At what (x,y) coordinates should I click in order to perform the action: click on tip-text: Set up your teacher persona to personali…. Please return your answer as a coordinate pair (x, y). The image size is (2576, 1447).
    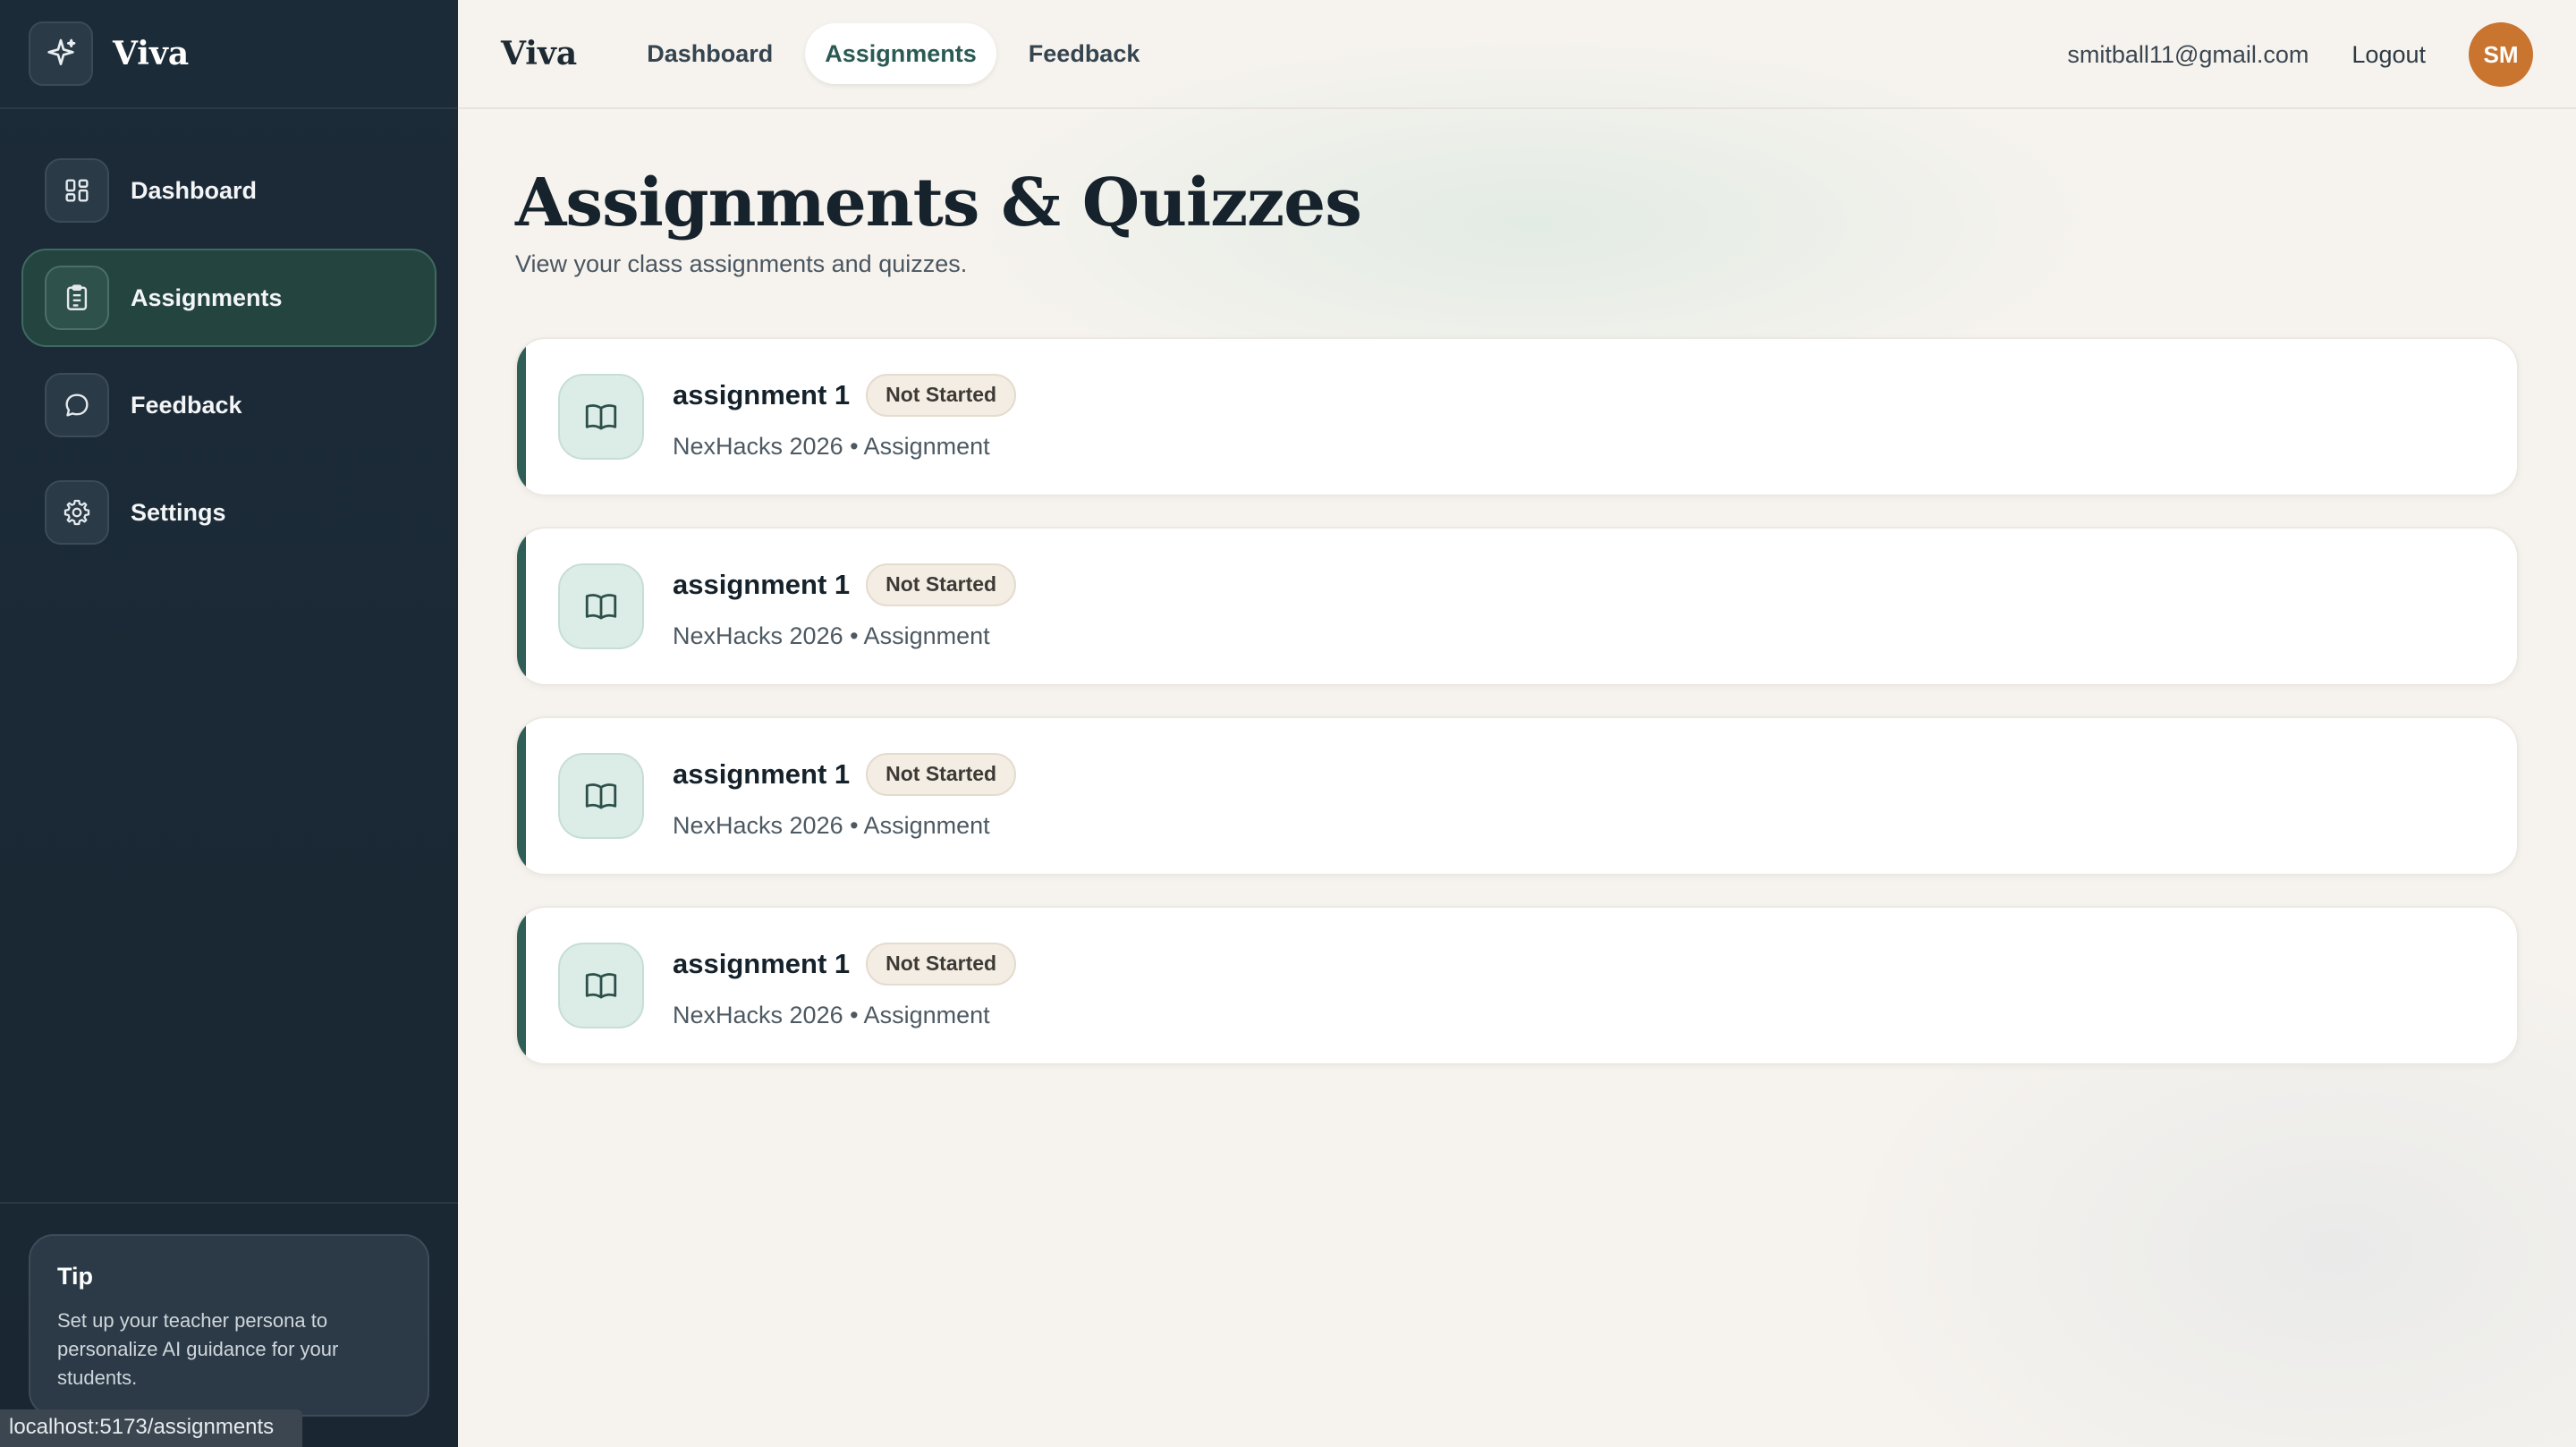
    Looking at the image, I should click on (198, 1349).